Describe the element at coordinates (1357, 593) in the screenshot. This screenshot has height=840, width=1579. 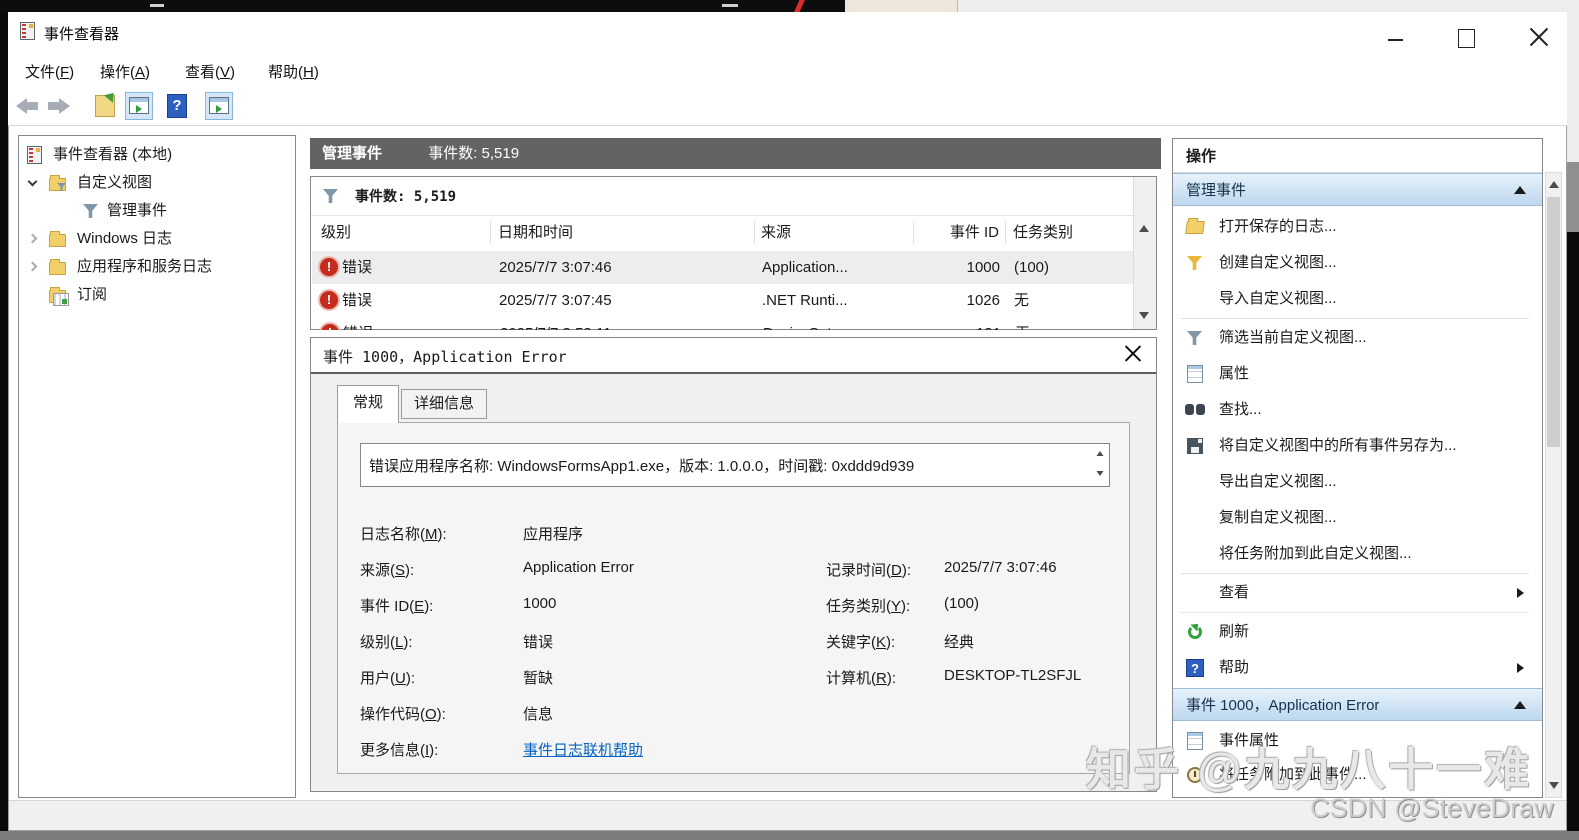
I see `action-view: 查看` at that location.